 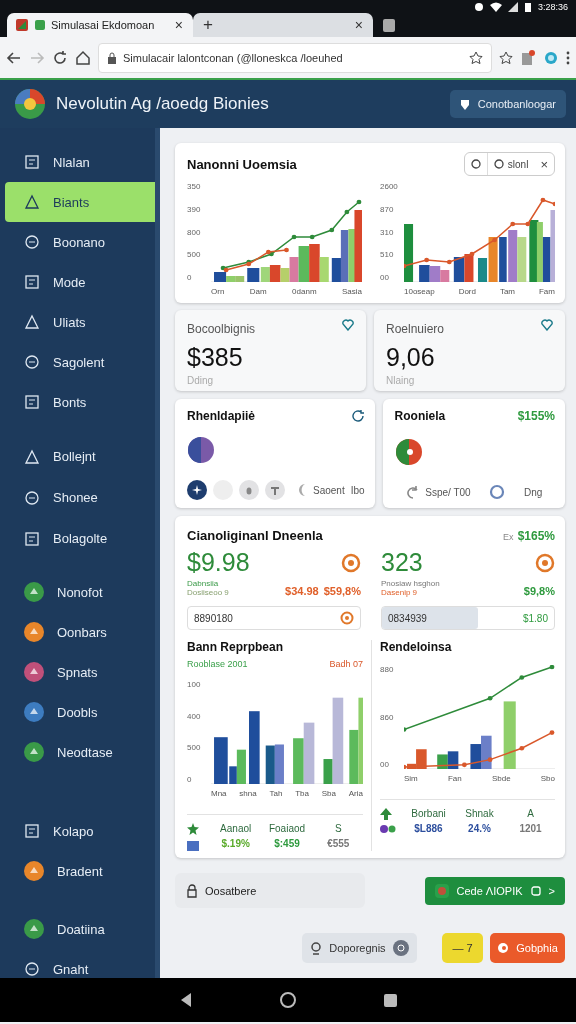 What do you see at coordinates (80, 402) in the screenshot?
I see `sidebar-item: Bonts` at bounding box center [80, 402].